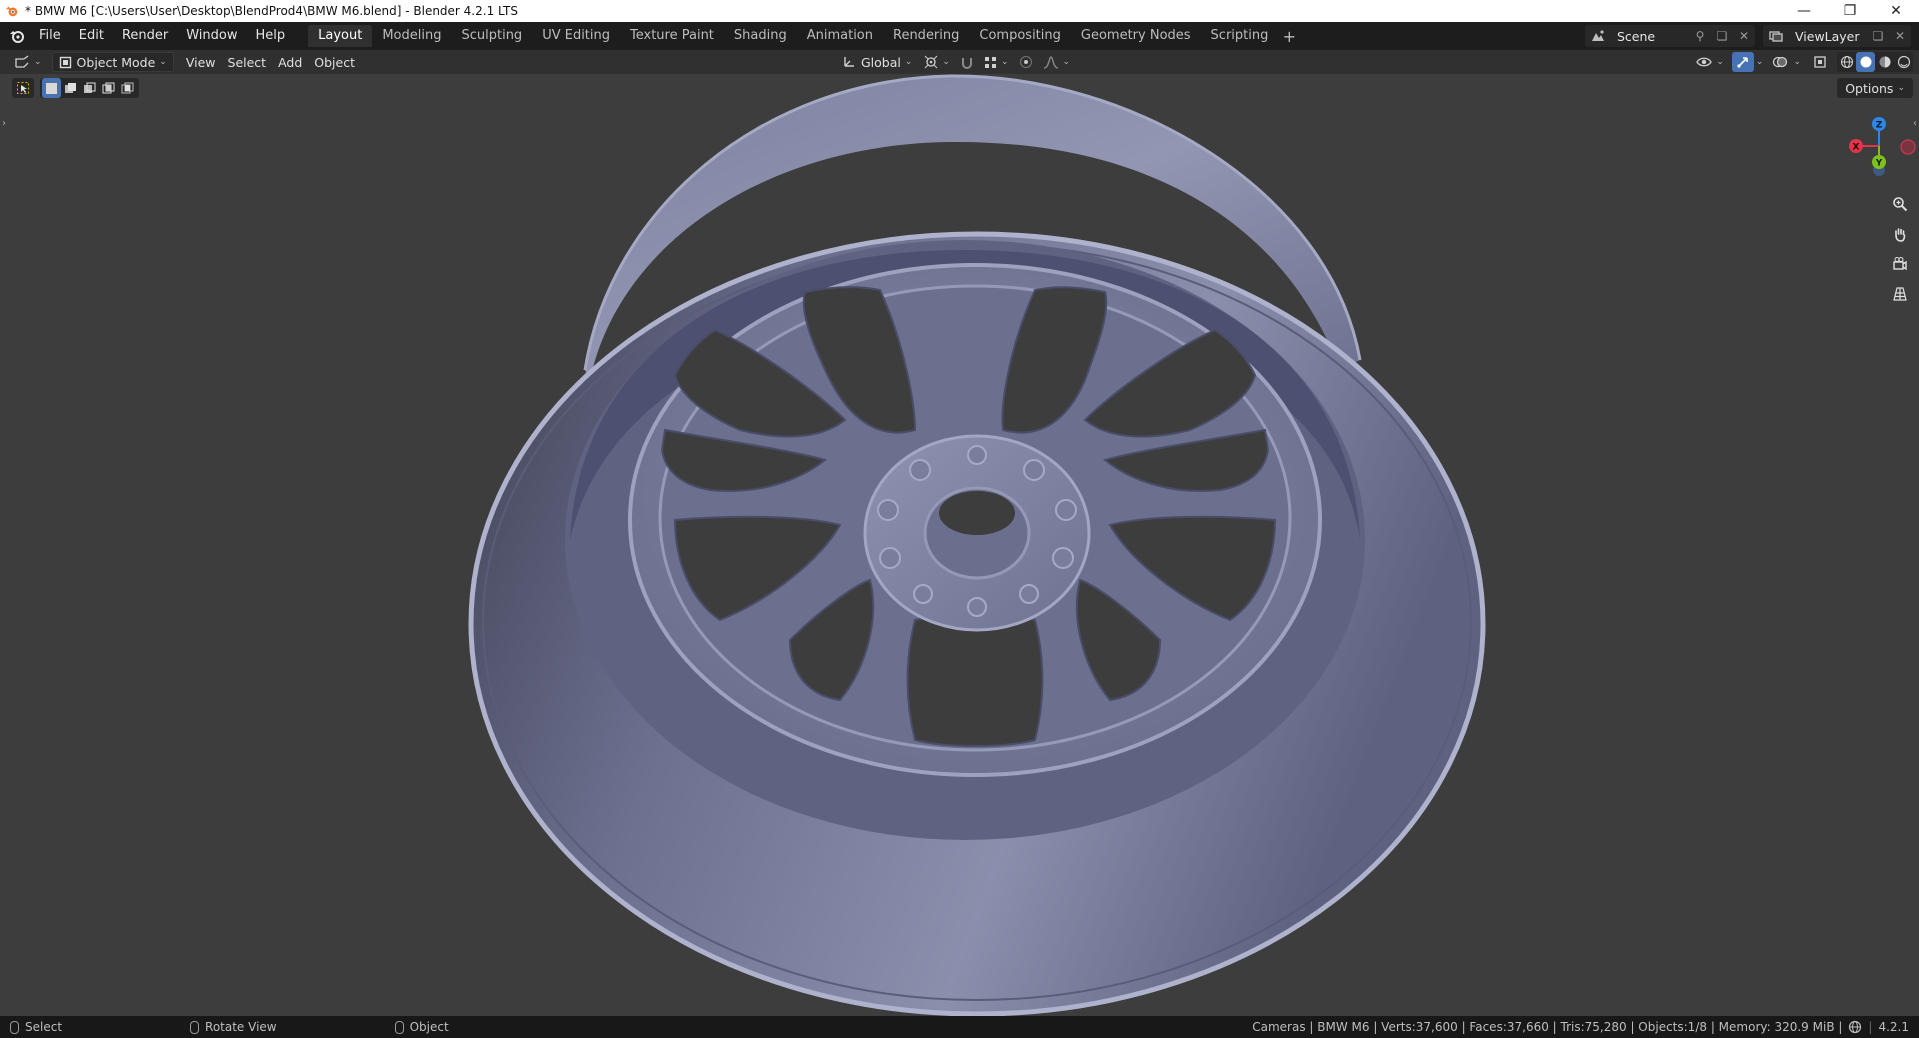 The height and width of the screenshot is (1038, 1919). What do you see at coordinates (1801, 62) in the screenshot?
I see `viewport-display-tools: ⌄ ⌄ ⌄` at bounding box center [1801, 62].